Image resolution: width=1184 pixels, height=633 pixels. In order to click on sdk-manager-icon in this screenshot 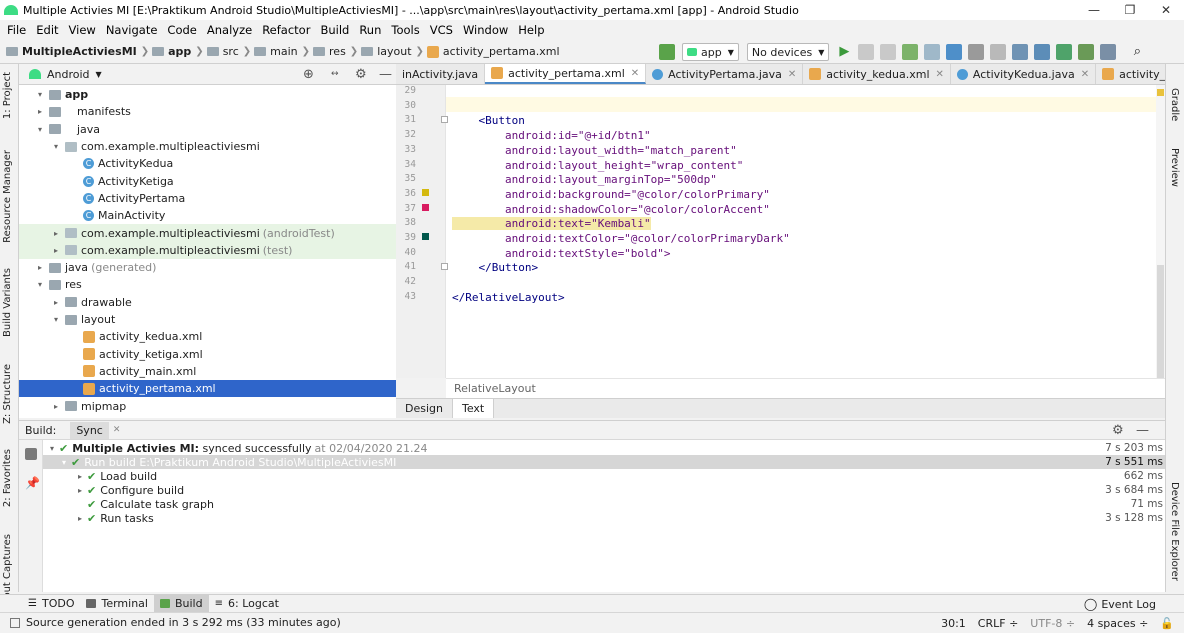, I will do `click(1064, 52)`.